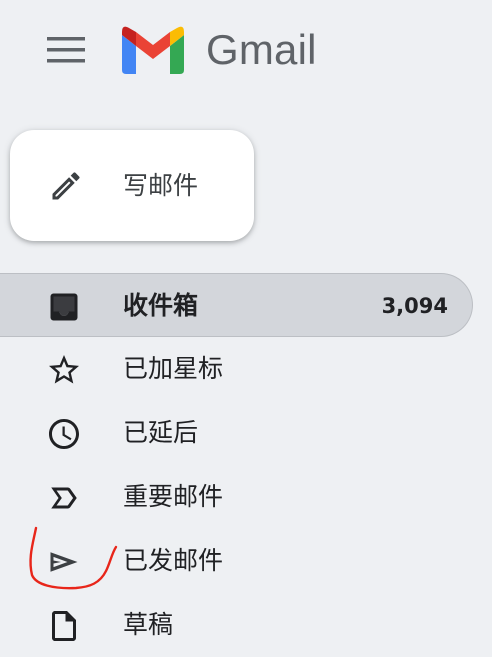 The height and width of the screenshot is (657, 492). I want to click on send-icon, so click(64, 562).